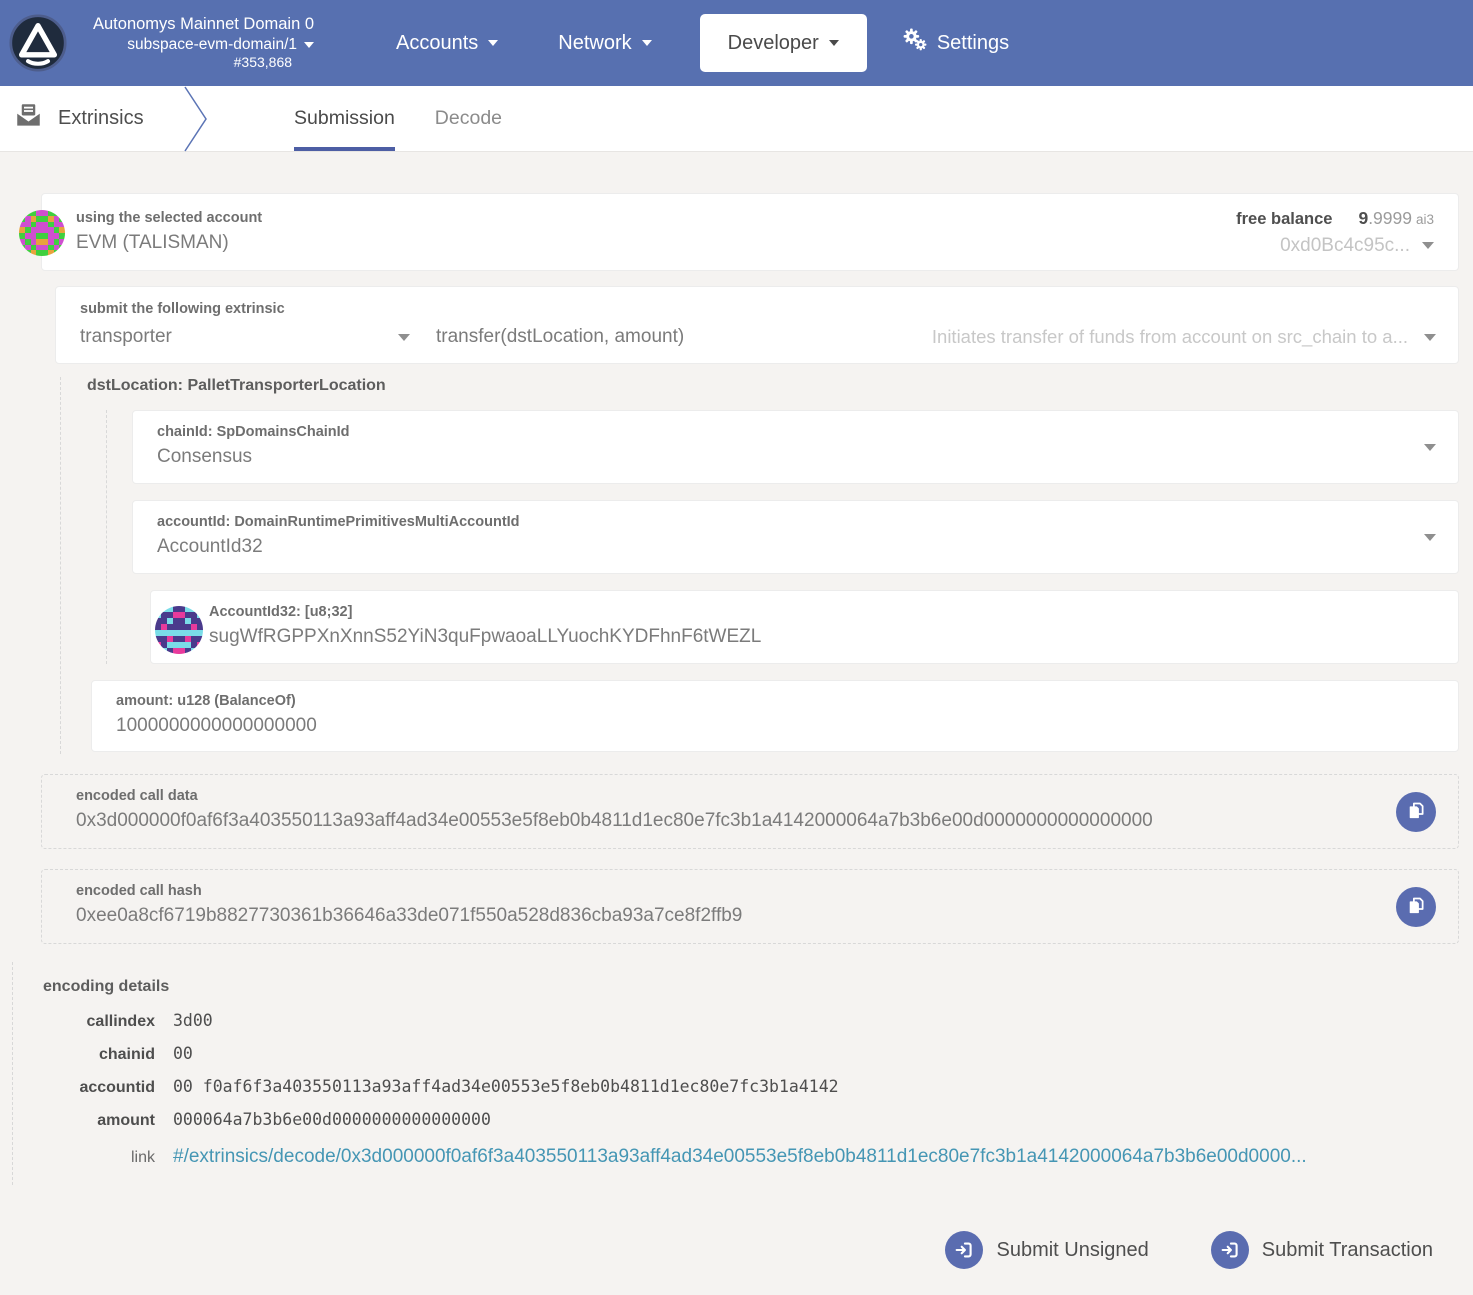 This screenshot has width=1473, height=1295. I want to click on pallet-name: transporter, so click(126, 336).